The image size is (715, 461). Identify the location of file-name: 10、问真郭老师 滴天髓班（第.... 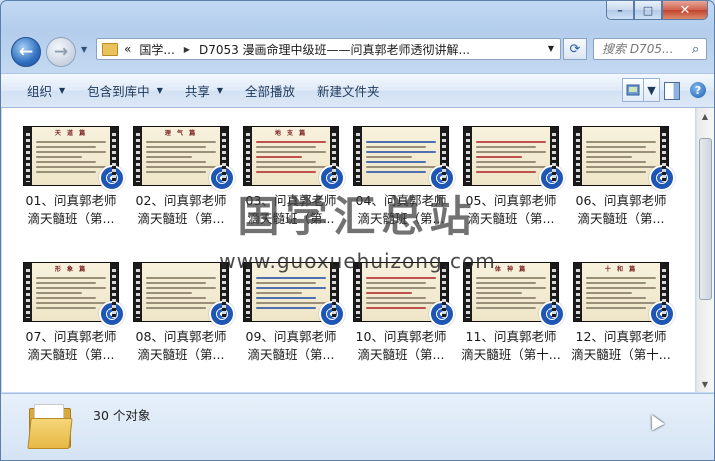
(401, 346).